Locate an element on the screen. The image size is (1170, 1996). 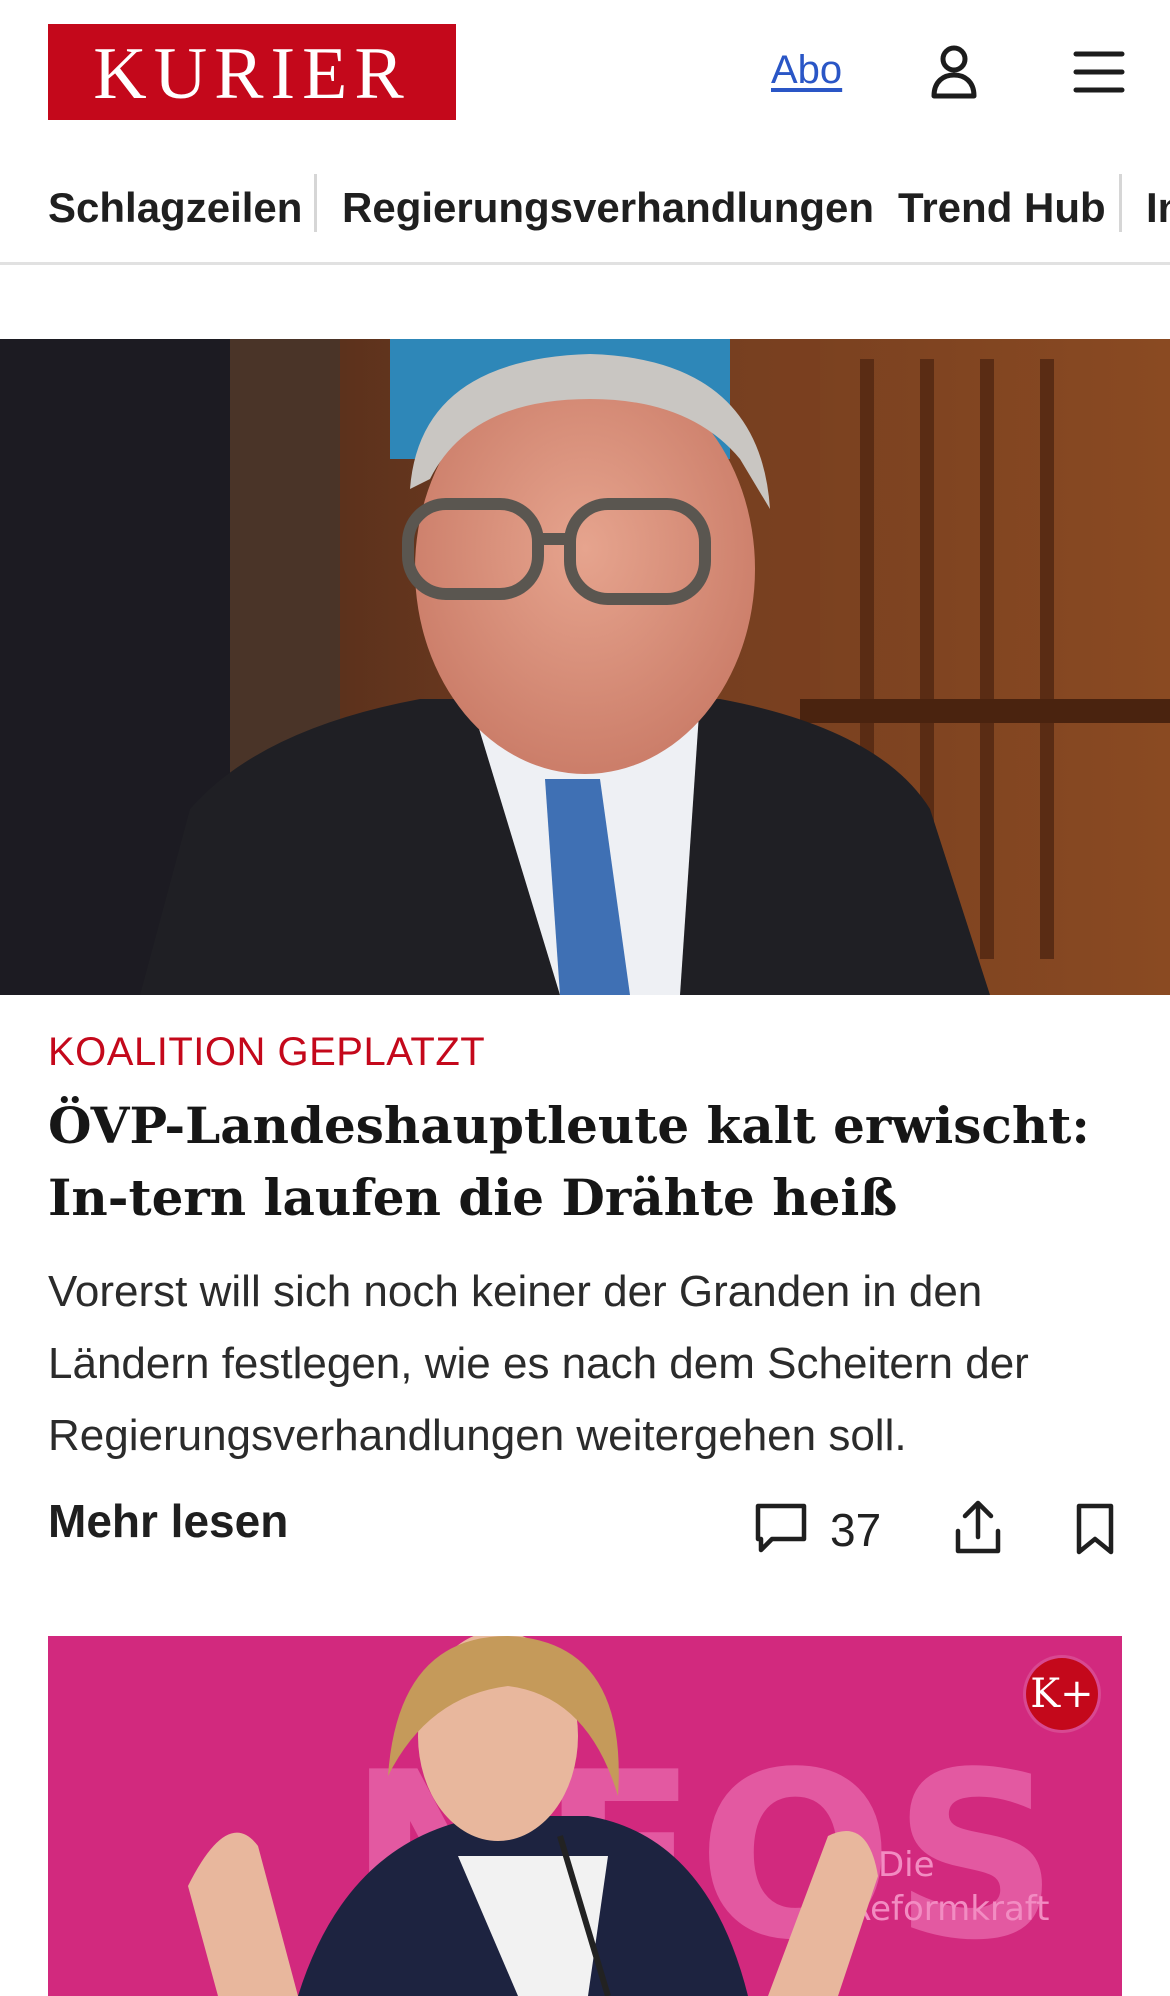
kurier-plus-badge-text: K+ is located at coordinates (1062, 1694).